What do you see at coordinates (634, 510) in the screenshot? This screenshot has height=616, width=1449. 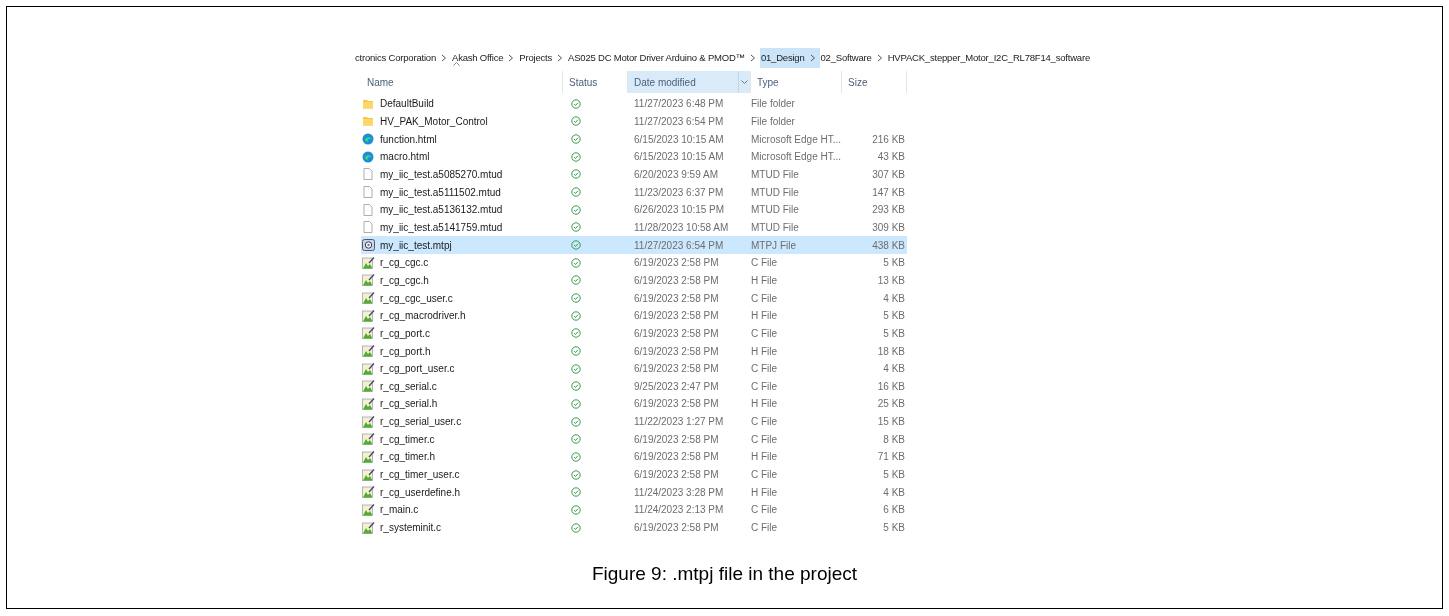 I see `file-row: r_main.c 11/24/2023 2:13 PM C File 6 KB` at bounding box center [634, 510].